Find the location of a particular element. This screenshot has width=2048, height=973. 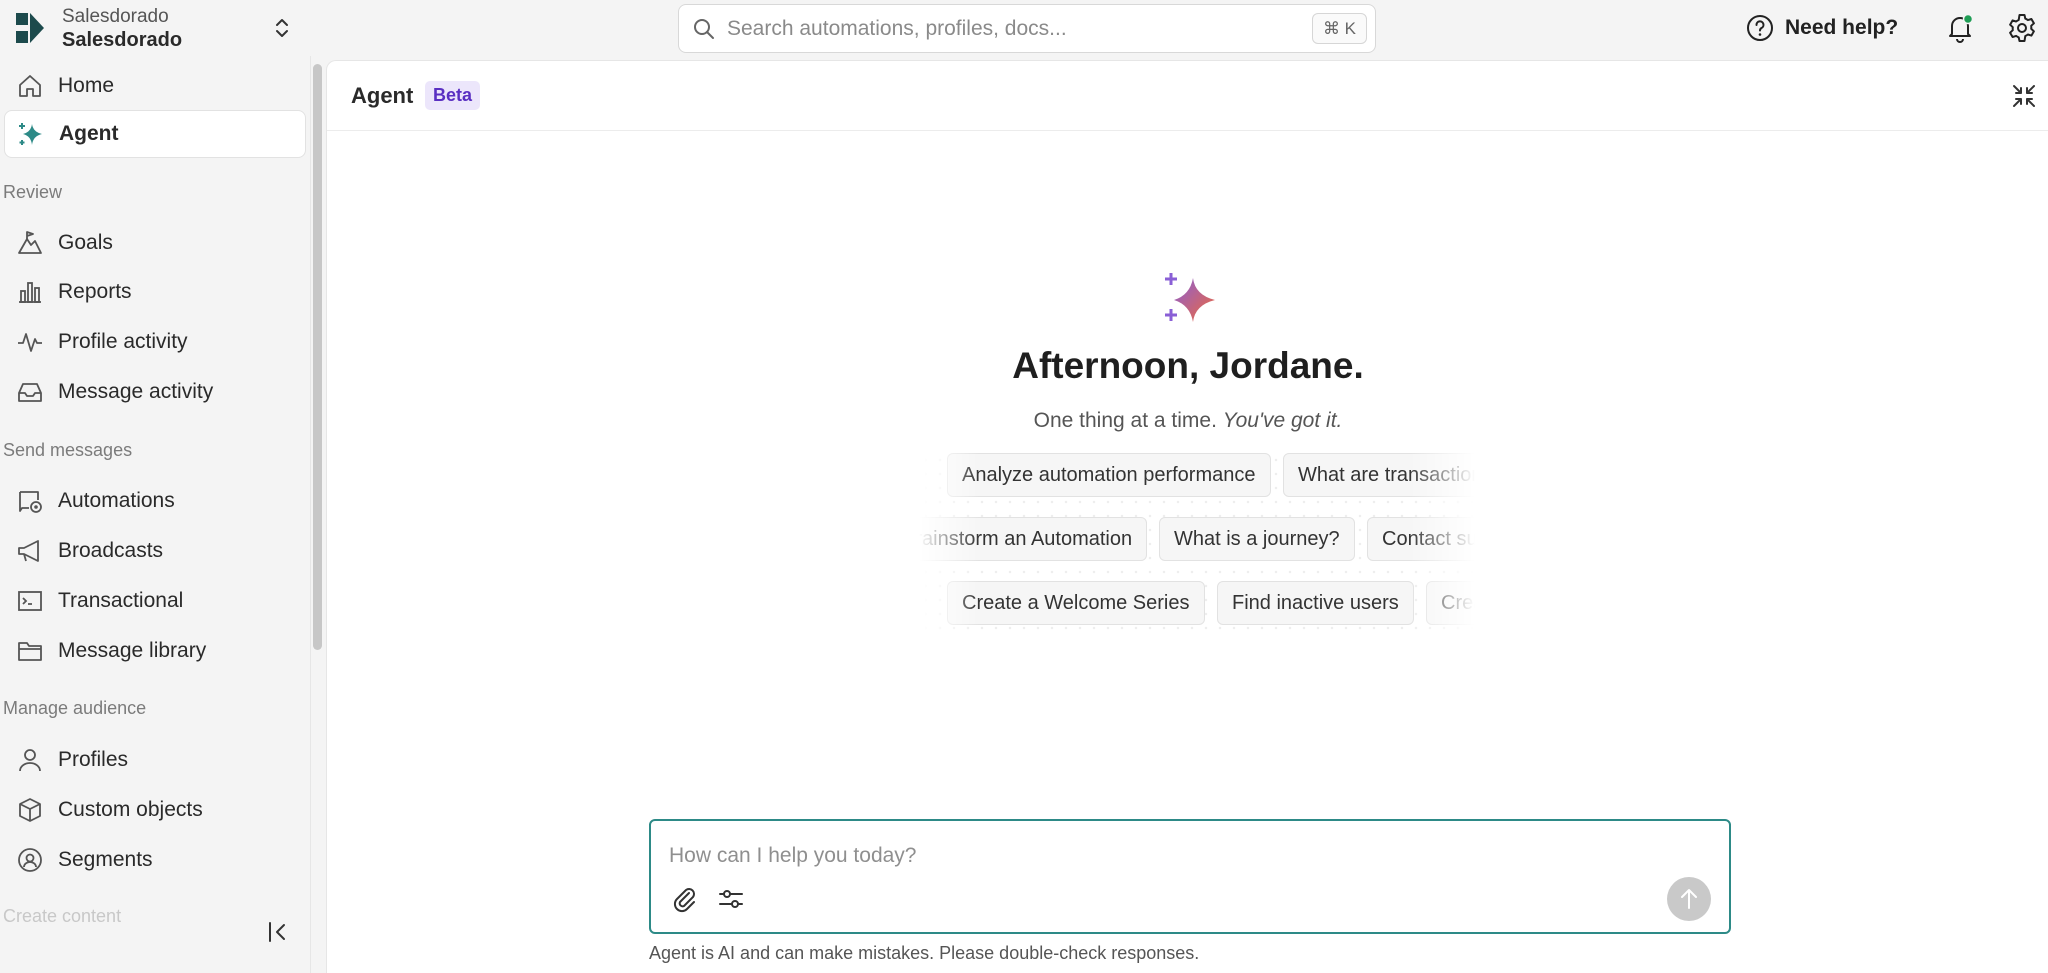

sidebar-item-reports: Reports is located at coordinates (155, 292).